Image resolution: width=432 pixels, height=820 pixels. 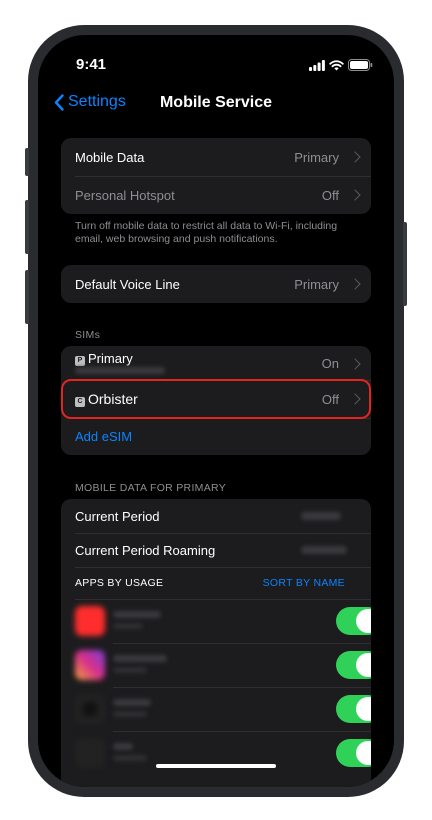 I want to click on mobile-data-group: Mobile Data Primary Personal Hotspot Off, so click(x=216, y=176).